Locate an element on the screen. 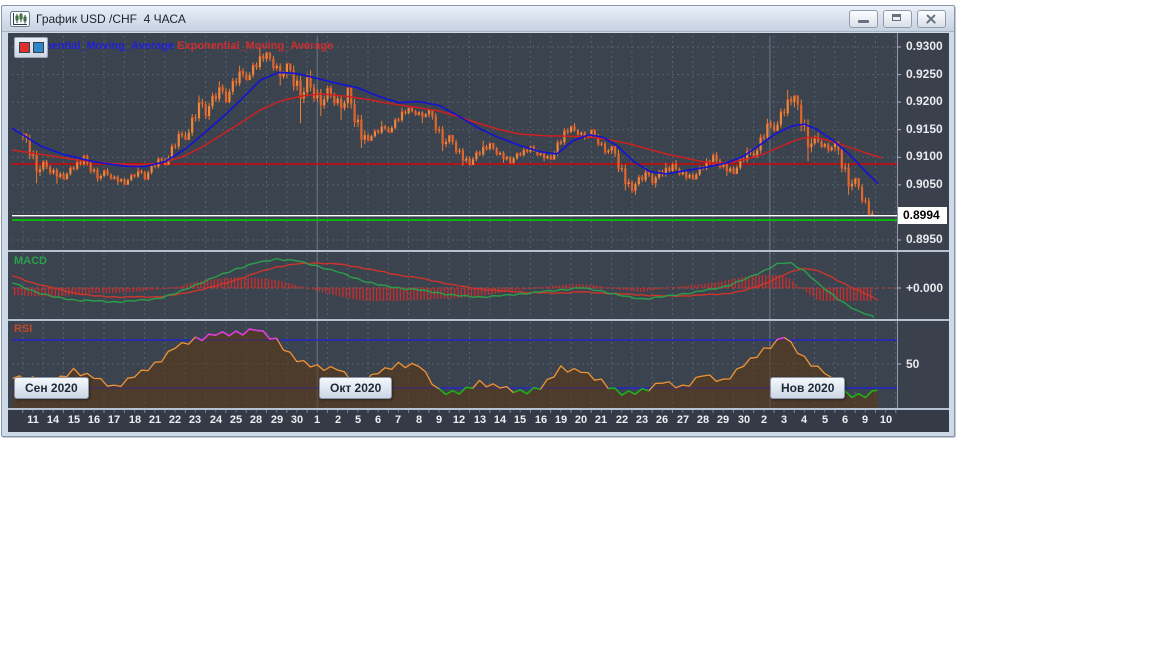 The width and height of the screenshot is (1152, 648). rsi-axis-value: 50 is located at coordinates (913, 364).